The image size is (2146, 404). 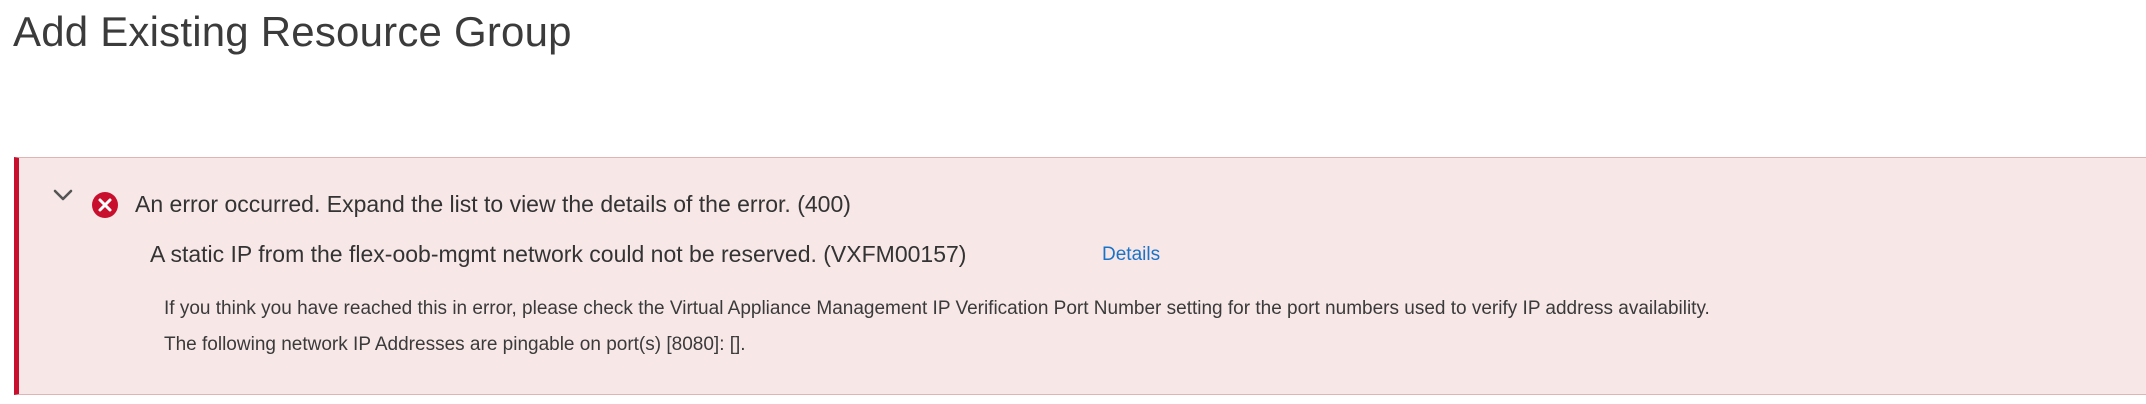 What do you see at coordinates (1131, 255) in the screenshot?
I see `details-link: Details` at bounding box center [1131, 255].